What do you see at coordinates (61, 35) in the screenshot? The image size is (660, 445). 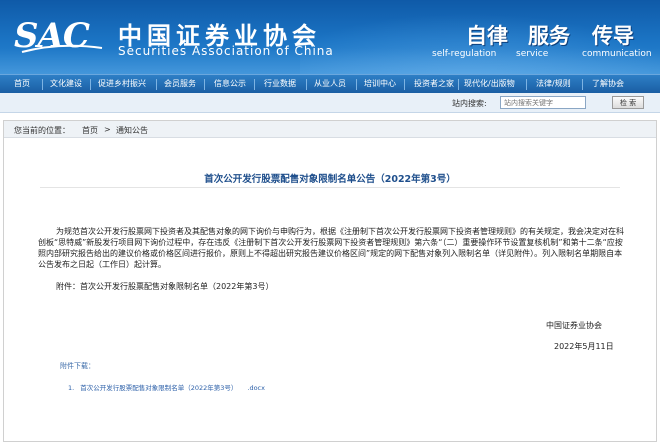 I see `sac-logo: SAC` at bounding box center [61, 35].